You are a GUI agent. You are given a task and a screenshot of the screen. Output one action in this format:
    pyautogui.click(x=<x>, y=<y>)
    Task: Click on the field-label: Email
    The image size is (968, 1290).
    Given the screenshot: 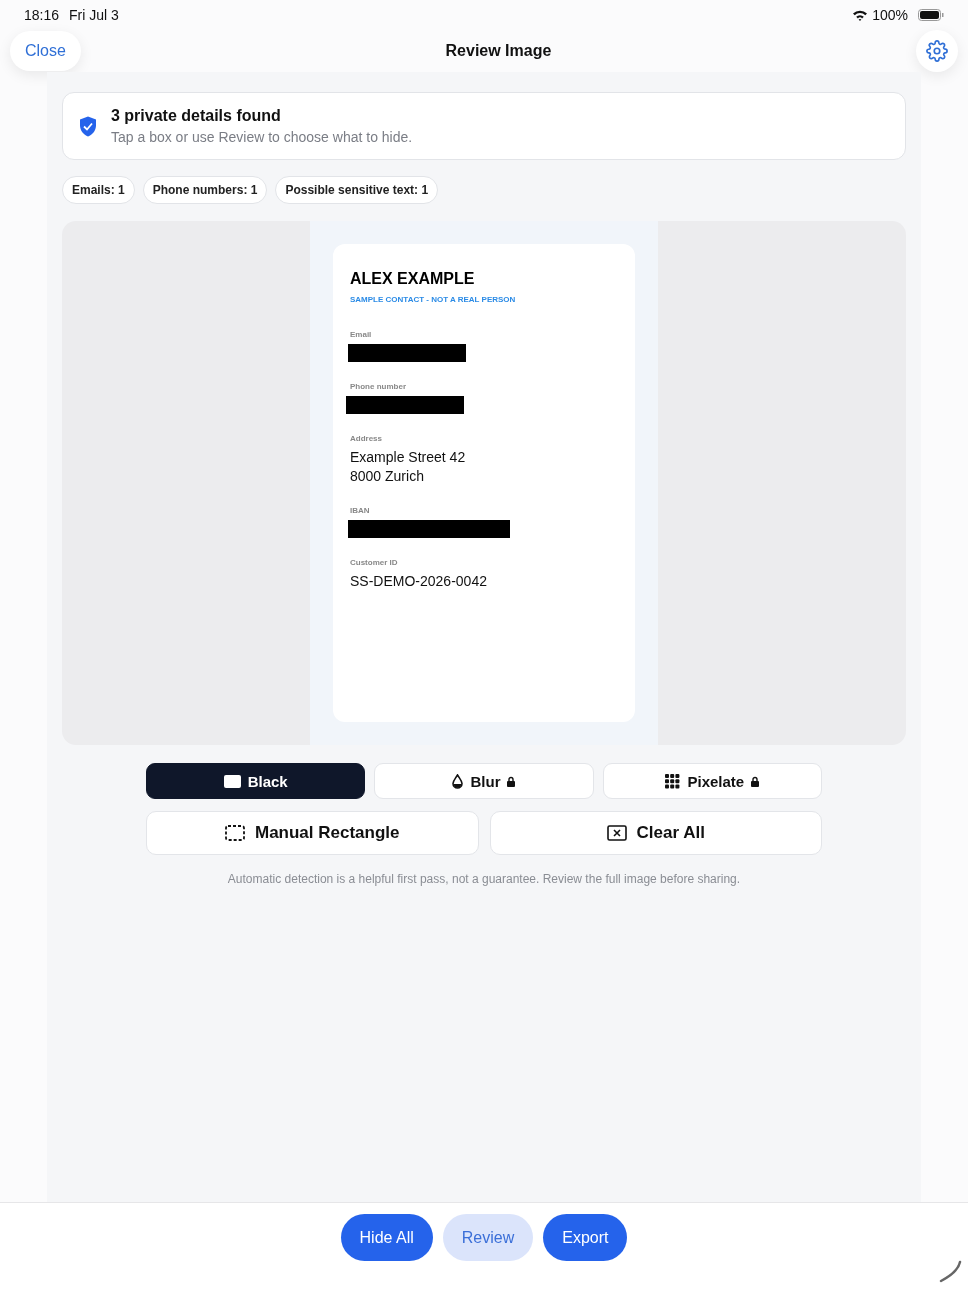 What is the action you would take?
    pyautogui.click(x=361, y=334)
    